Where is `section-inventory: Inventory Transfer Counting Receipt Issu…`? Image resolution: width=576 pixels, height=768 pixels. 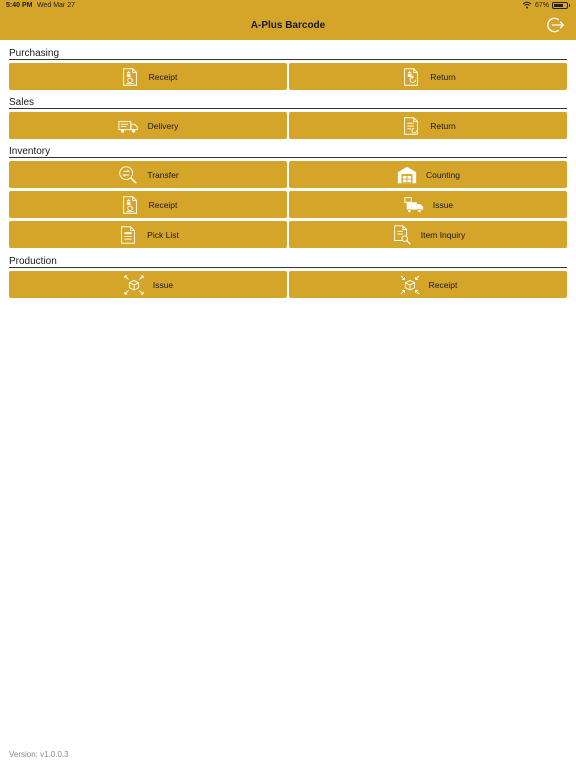 section-inventory: Inventory Transfer Counting Receipt Issu… is located at coordinates (288, 196).